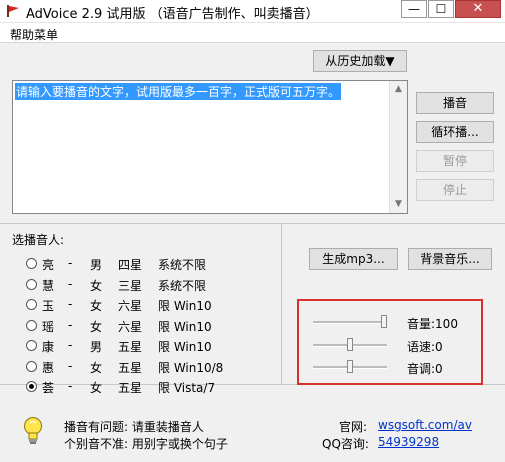  What do you see at coordinates (455, 190) in the screenshot?
I see `stop-button: 停止` at bounding box center [455, 190].